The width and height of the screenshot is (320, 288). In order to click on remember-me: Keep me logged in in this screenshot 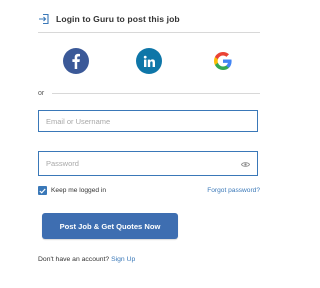, I will do `click(72, 190)`.